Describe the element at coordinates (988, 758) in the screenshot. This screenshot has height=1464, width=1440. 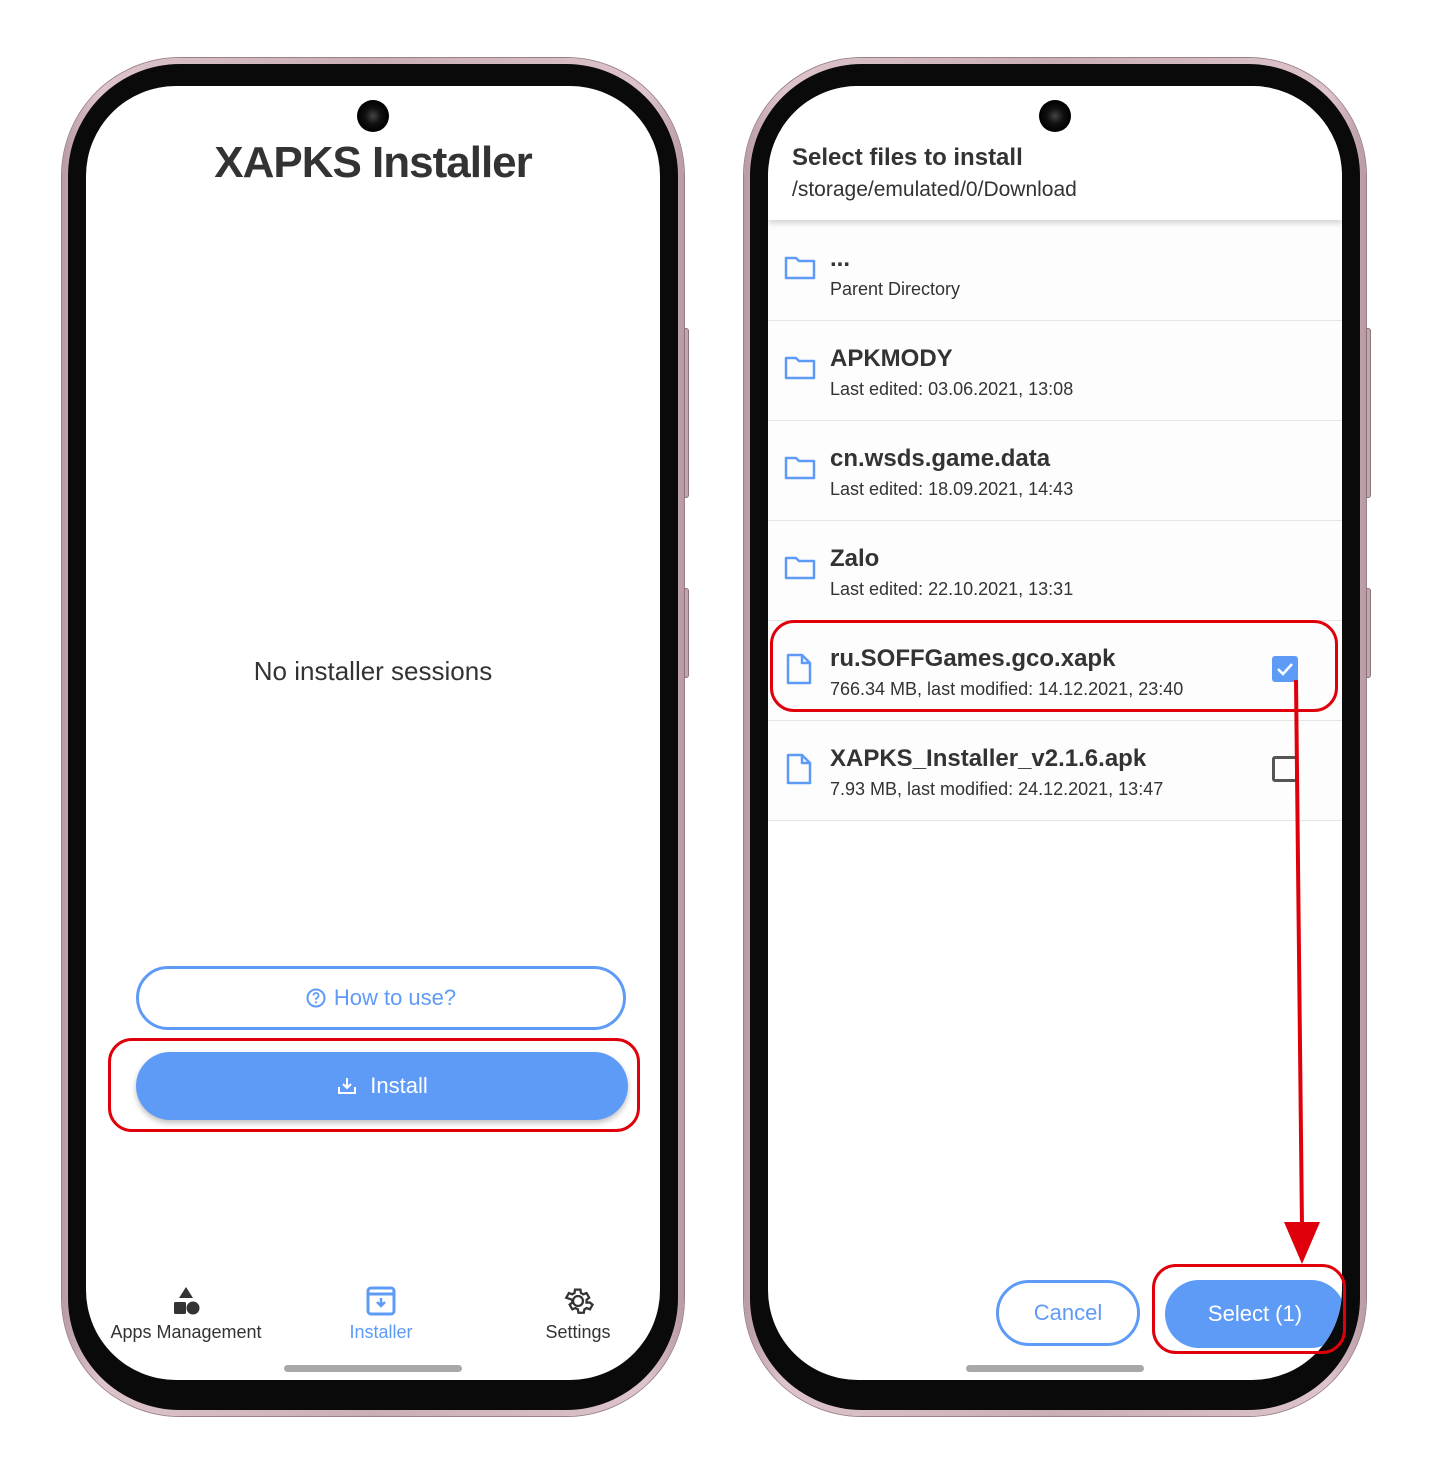
I see `item-name: XAPKS_Installer_v2.1.6.apk` at that location.